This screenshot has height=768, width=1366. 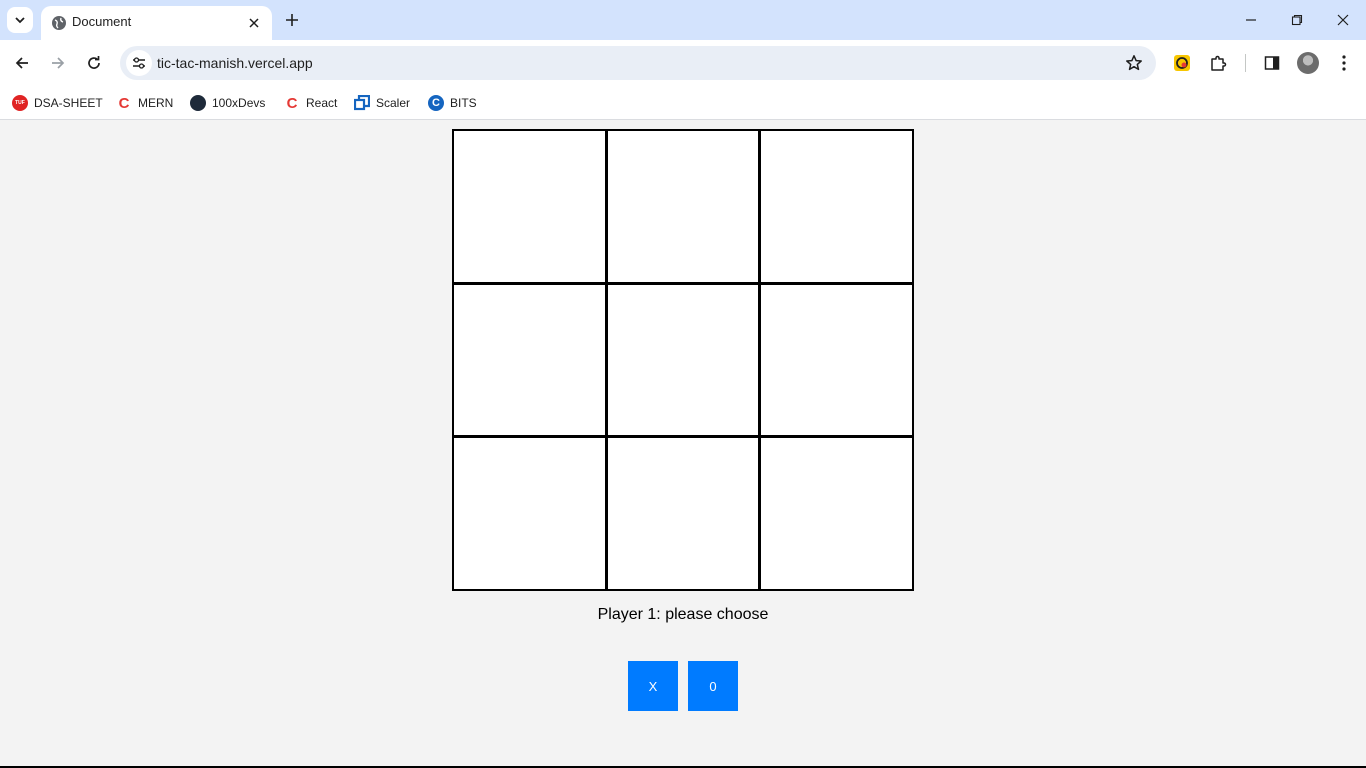 I want to click on new-tab-button, so click(x=292, y=20).